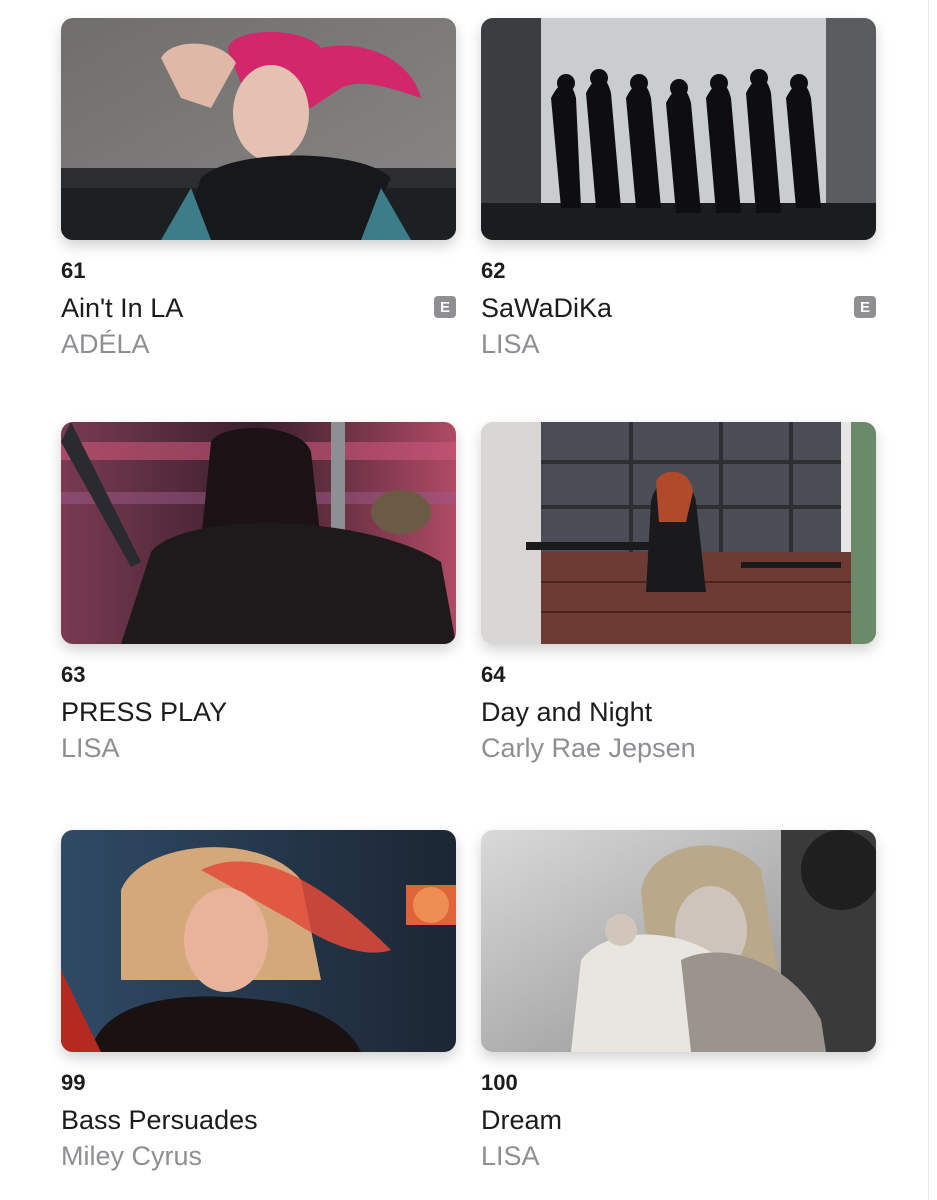  I want to click on video-card-99: 99 Bass Persuades Miley Cyrus, so click(258, 1001).